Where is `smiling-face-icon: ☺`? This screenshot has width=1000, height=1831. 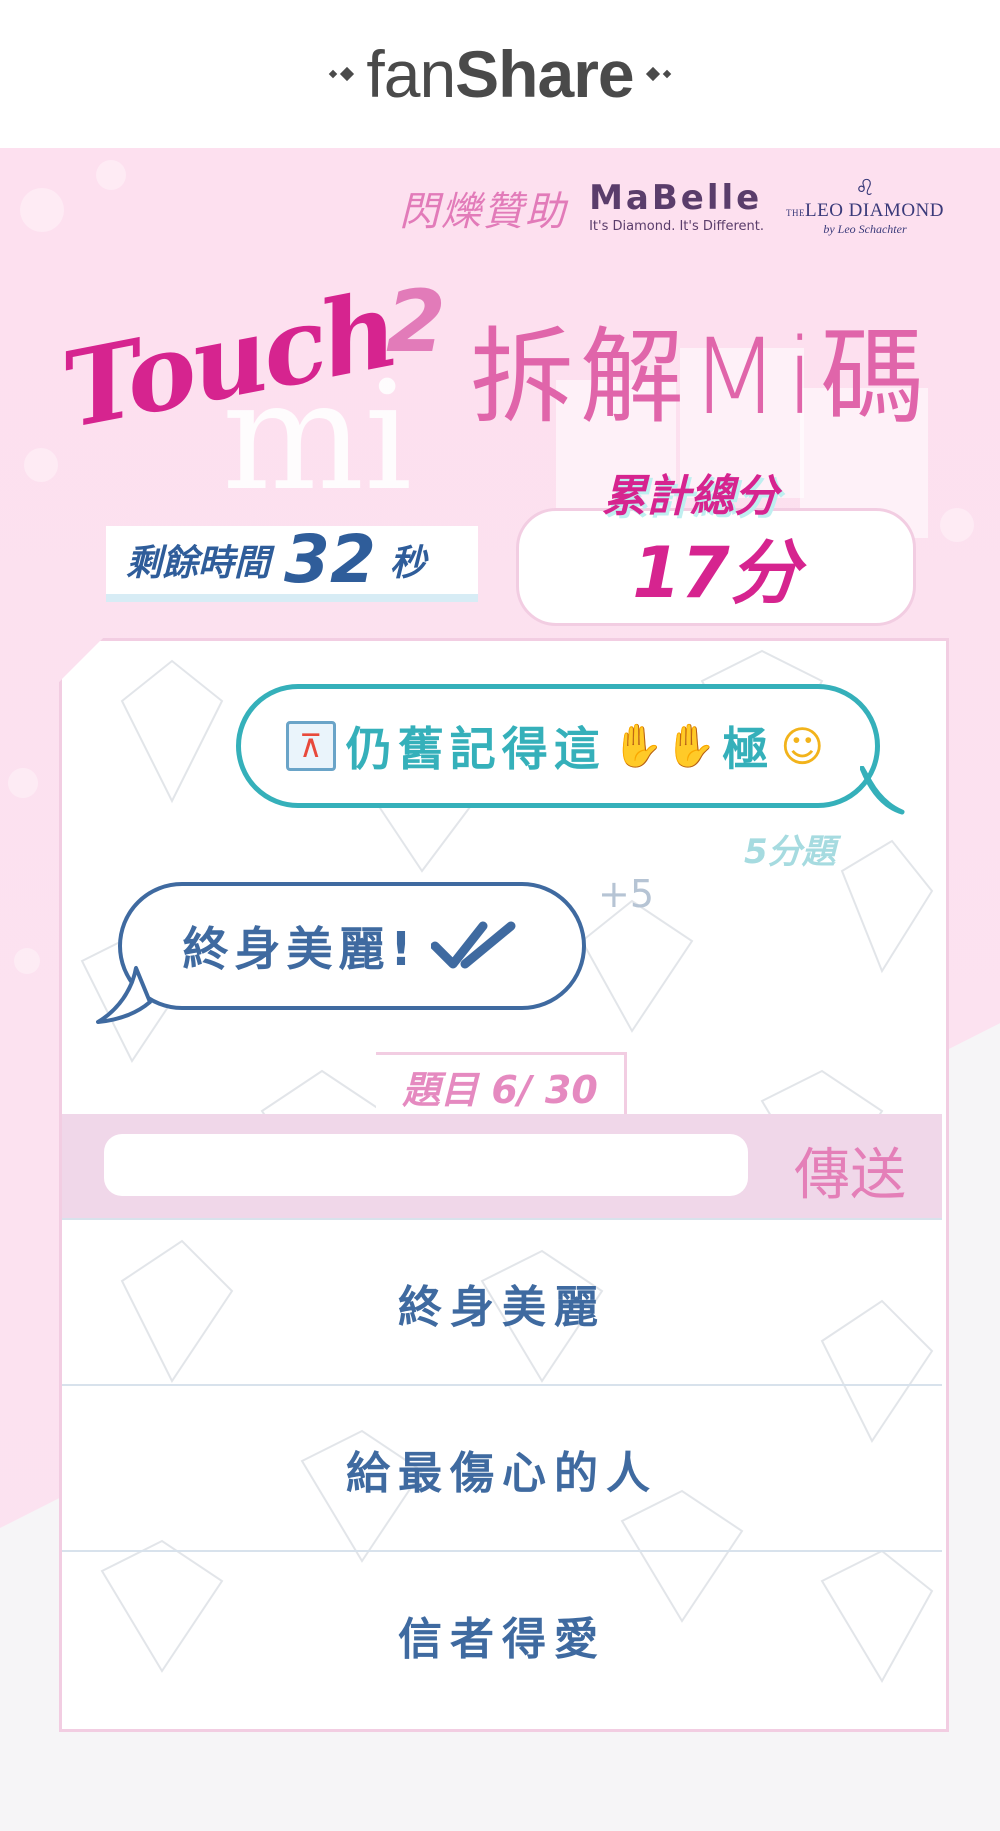 smiling-face-icon: ☺ is located at coordinates (802, 746).